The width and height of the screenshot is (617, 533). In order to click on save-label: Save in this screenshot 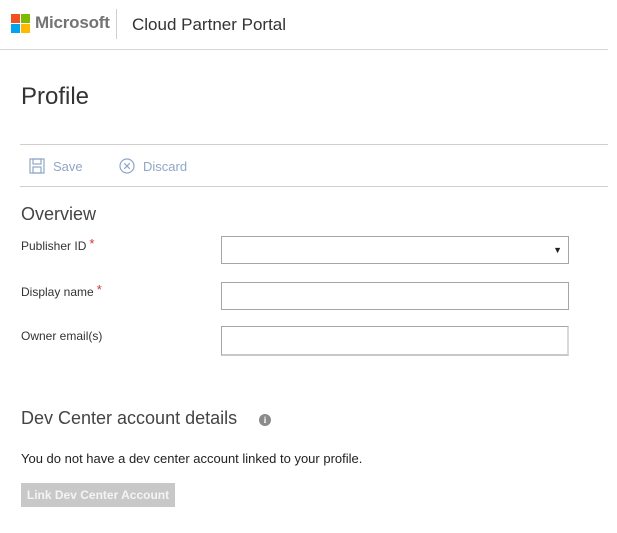, I will do `click(68, 166)`.